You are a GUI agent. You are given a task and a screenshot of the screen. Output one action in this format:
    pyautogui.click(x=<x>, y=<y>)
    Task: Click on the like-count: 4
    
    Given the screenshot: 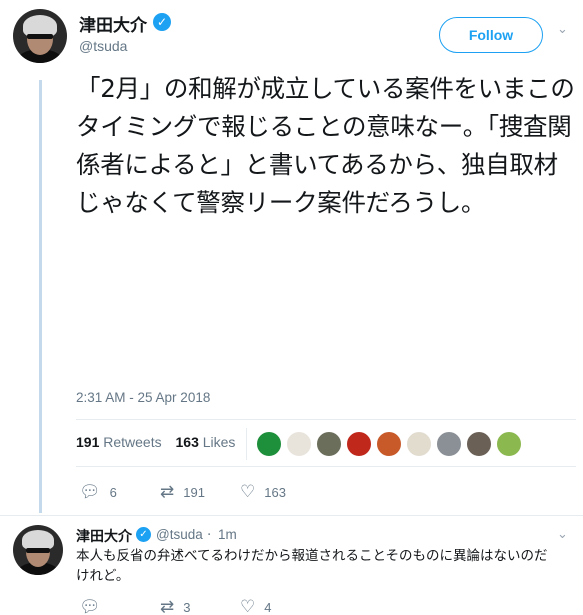 What is the action you would take?
    pyautogui.click(x=268, y=607)
    